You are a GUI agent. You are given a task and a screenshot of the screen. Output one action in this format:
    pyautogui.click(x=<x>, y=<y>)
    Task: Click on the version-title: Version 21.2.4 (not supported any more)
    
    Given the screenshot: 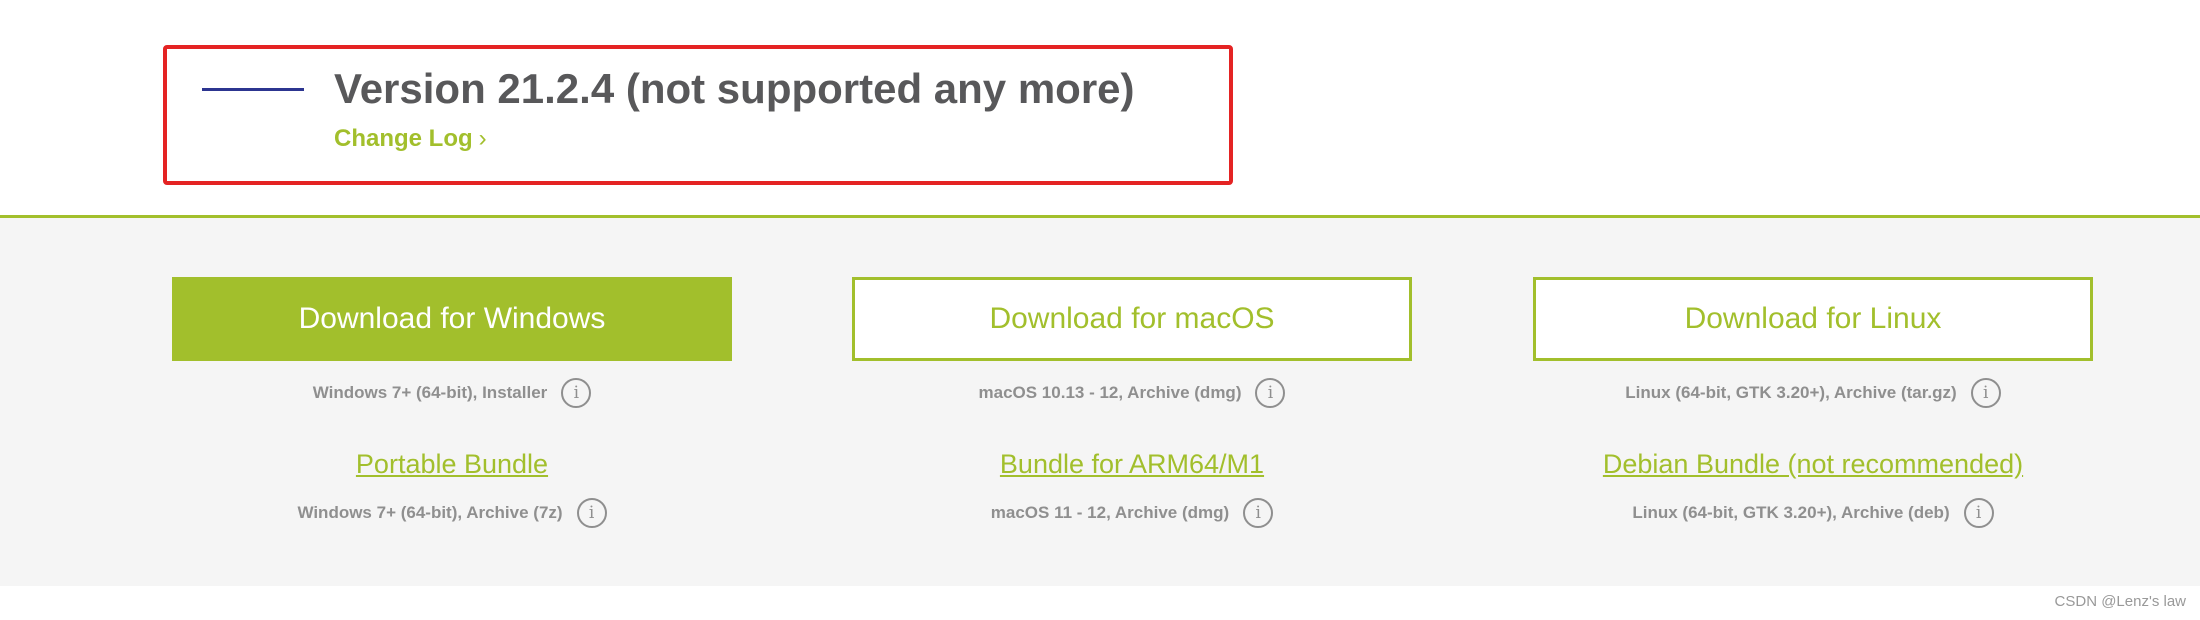 What is the action you would take?
    pyautogui.click(x=734, y=88)
    